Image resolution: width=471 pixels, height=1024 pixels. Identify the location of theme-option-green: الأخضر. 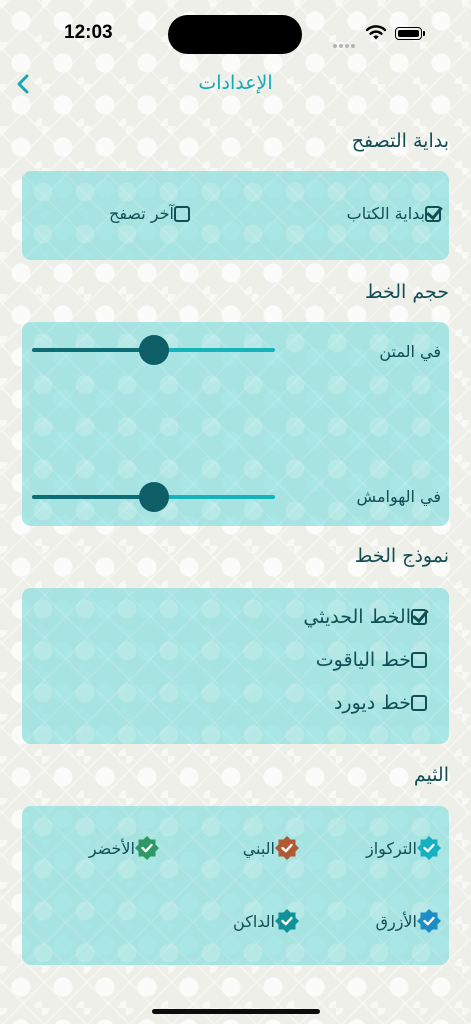
(124, 848).